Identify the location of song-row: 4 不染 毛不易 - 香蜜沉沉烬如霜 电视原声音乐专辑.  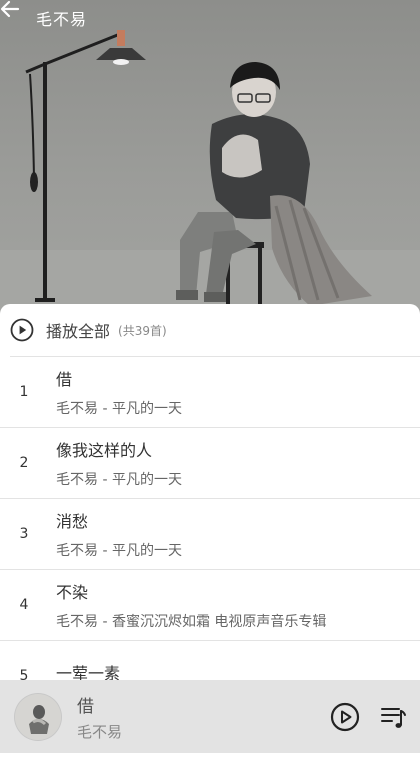
(210, 605).